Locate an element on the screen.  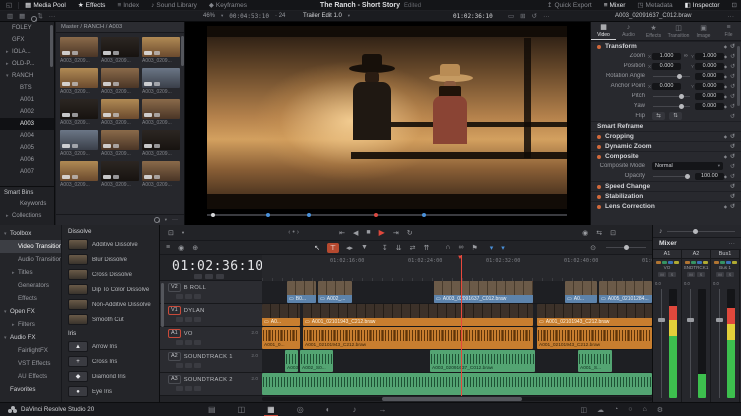
transition-item: + Cross Iris is located at coordinates (110, 361).